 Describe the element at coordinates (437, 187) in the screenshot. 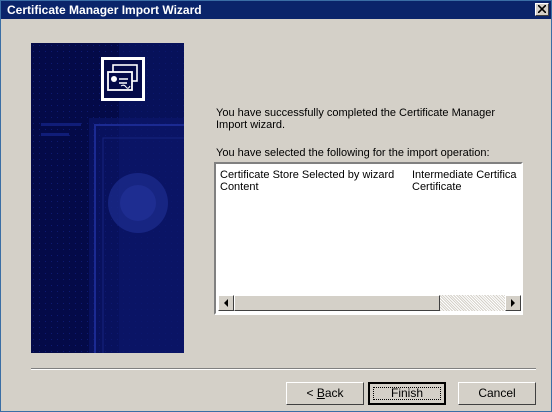

I see `summary-value: Certificate` at that location.